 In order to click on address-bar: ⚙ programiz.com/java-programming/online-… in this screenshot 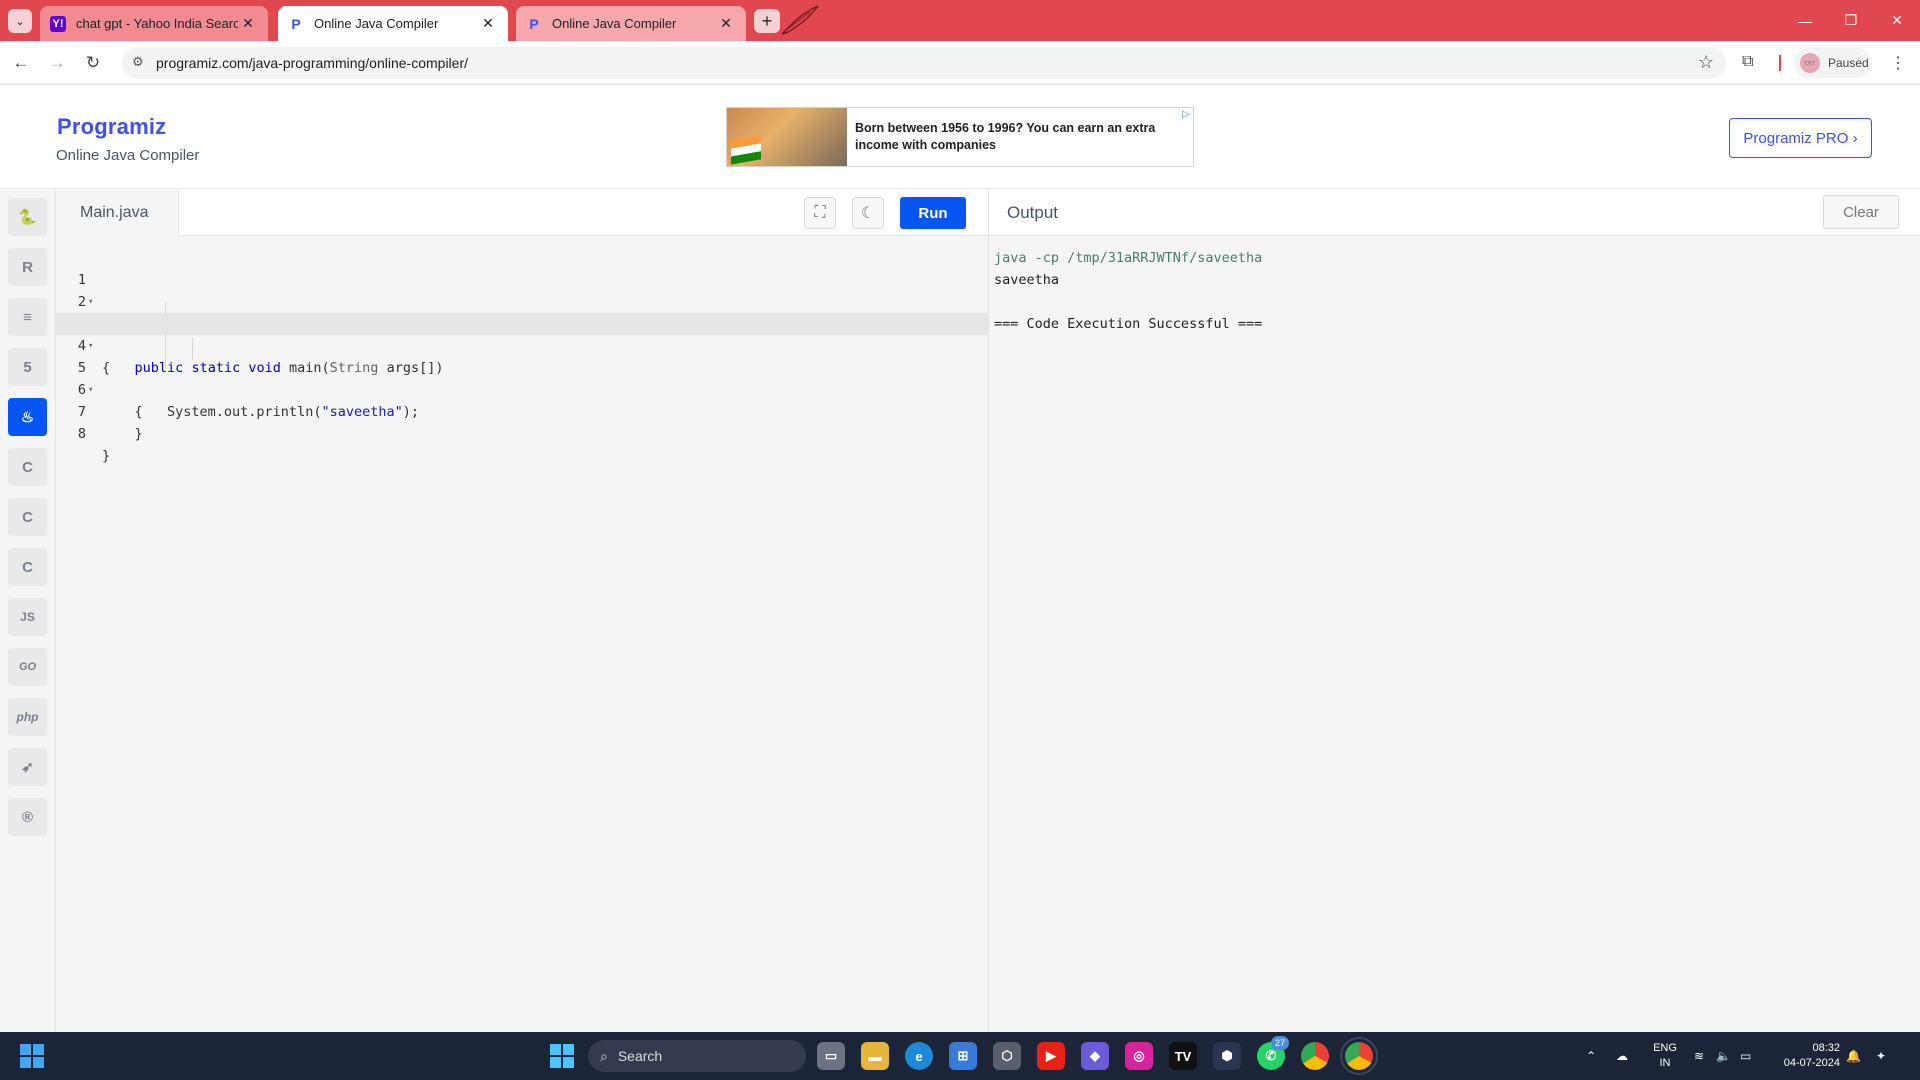, I will do `click(924, 63)`.